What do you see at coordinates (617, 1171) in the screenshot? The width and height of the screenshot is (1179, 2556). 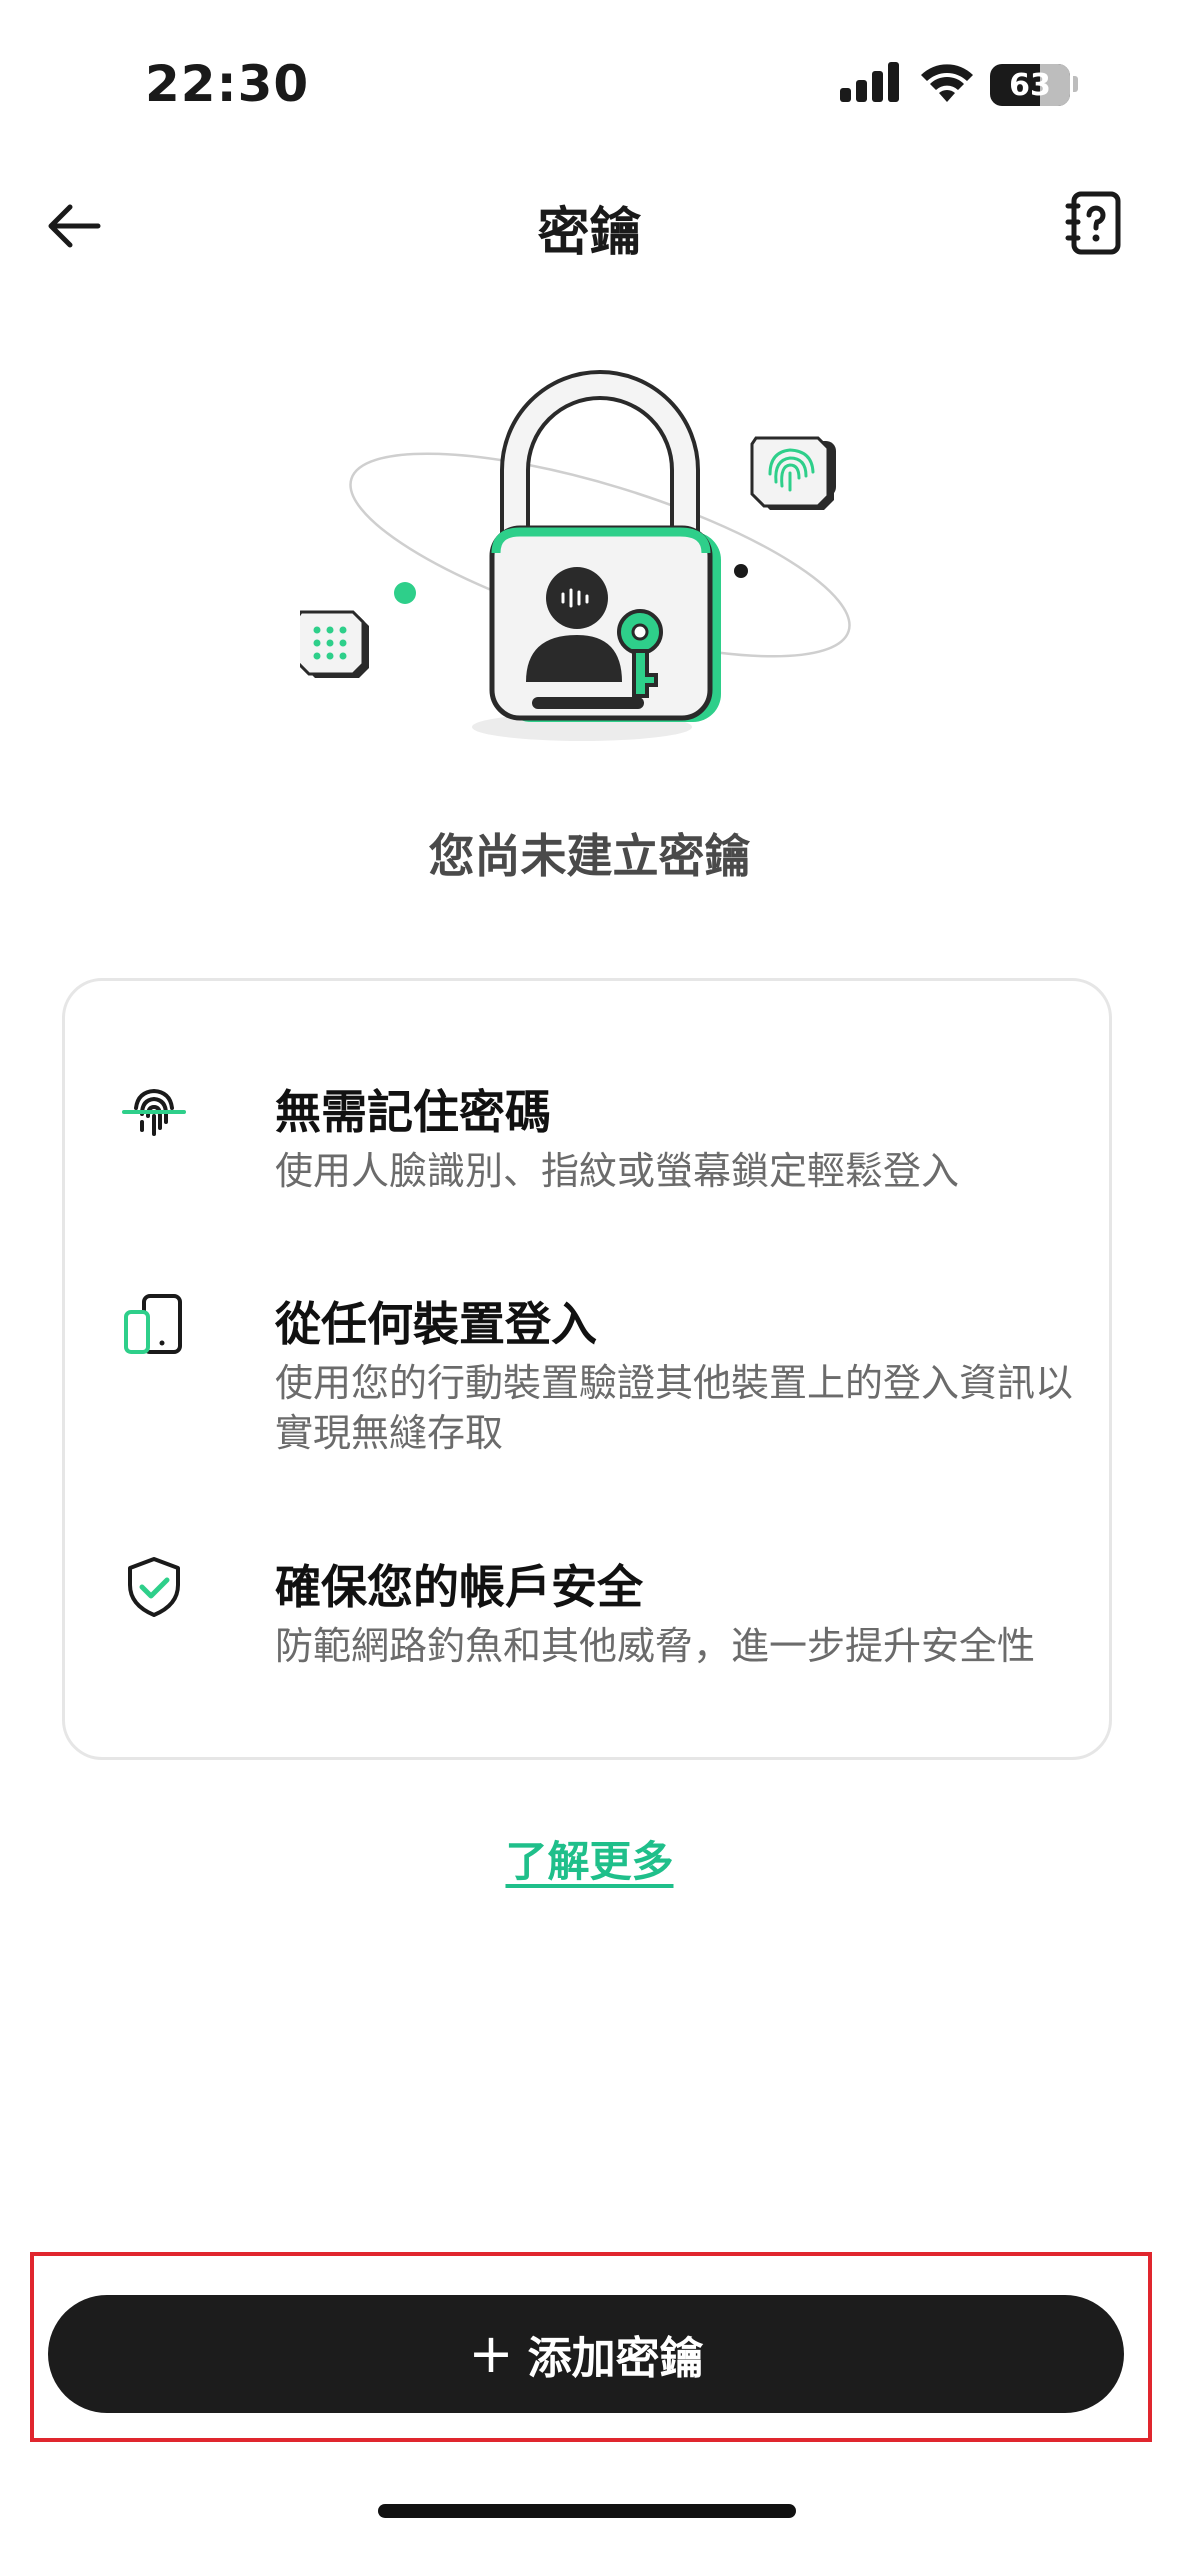 I see `feature-description: 使用人臉識別、指紋或螢幕鎖定輕鬆登入` at bounding box center [617, 1171].